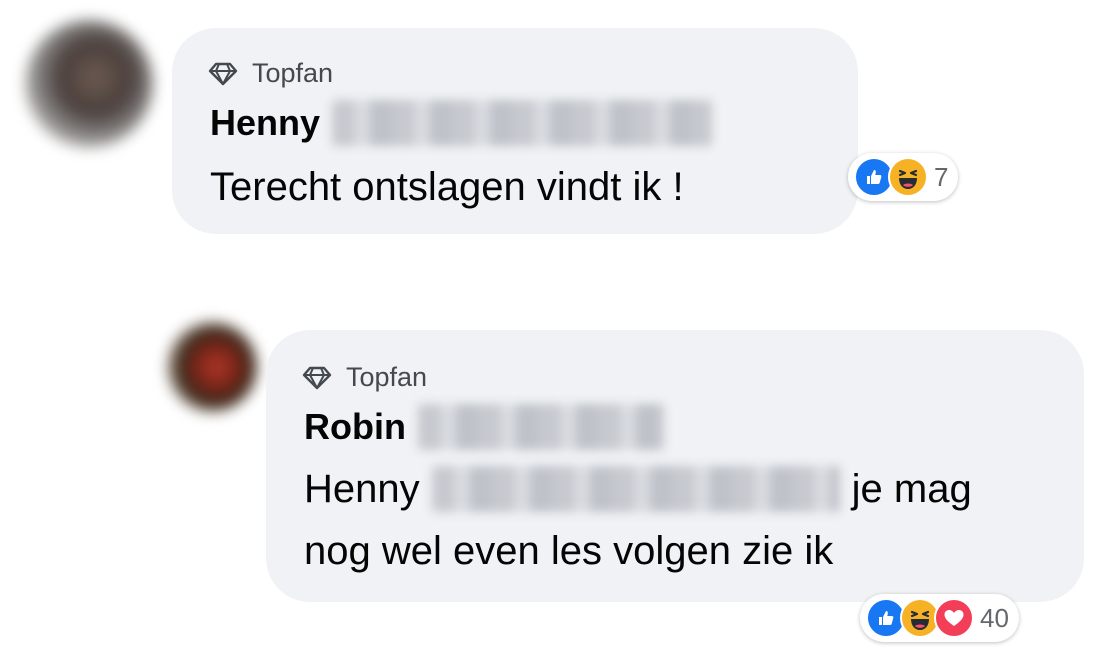  I want to click on comment-line: Terecht ontslagen vindt ik !, so click(447, 187).